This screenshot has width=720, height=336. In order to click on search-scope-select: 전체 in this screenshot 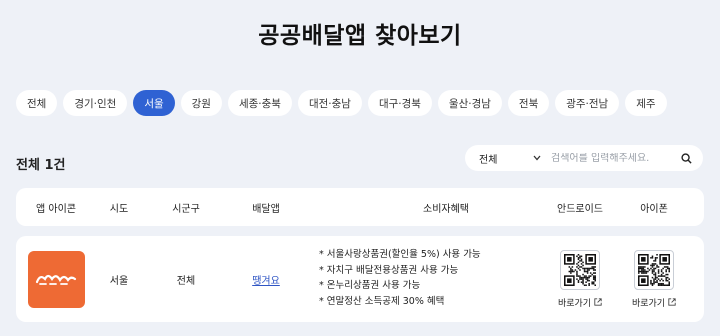, I will do `click(510, 158)`.